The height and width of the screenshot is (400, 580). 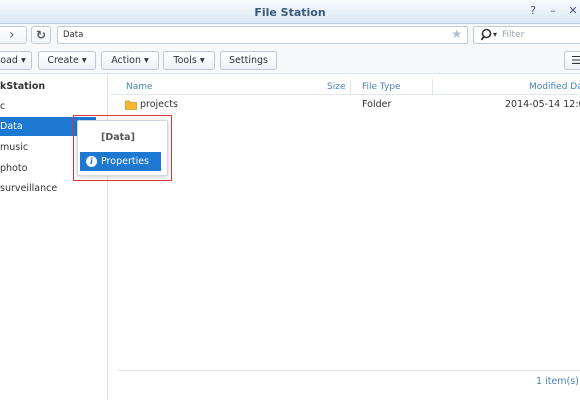 I want to click on action-button: Action ▾, so click(x=130, y=60).